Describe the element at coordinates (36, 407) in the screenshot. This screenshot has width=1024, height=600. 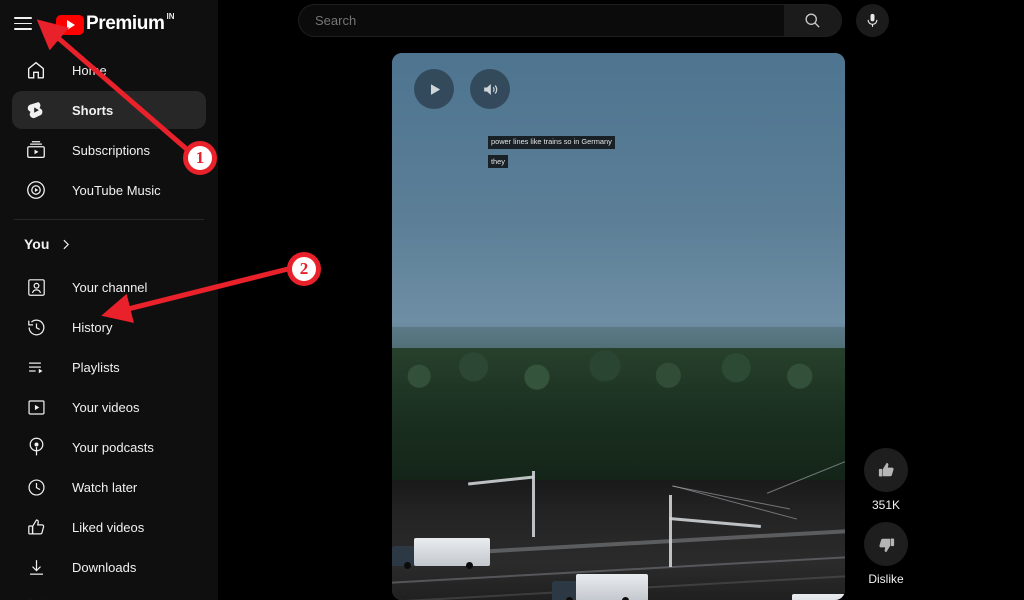
I see `your-videos-icon` at that location.